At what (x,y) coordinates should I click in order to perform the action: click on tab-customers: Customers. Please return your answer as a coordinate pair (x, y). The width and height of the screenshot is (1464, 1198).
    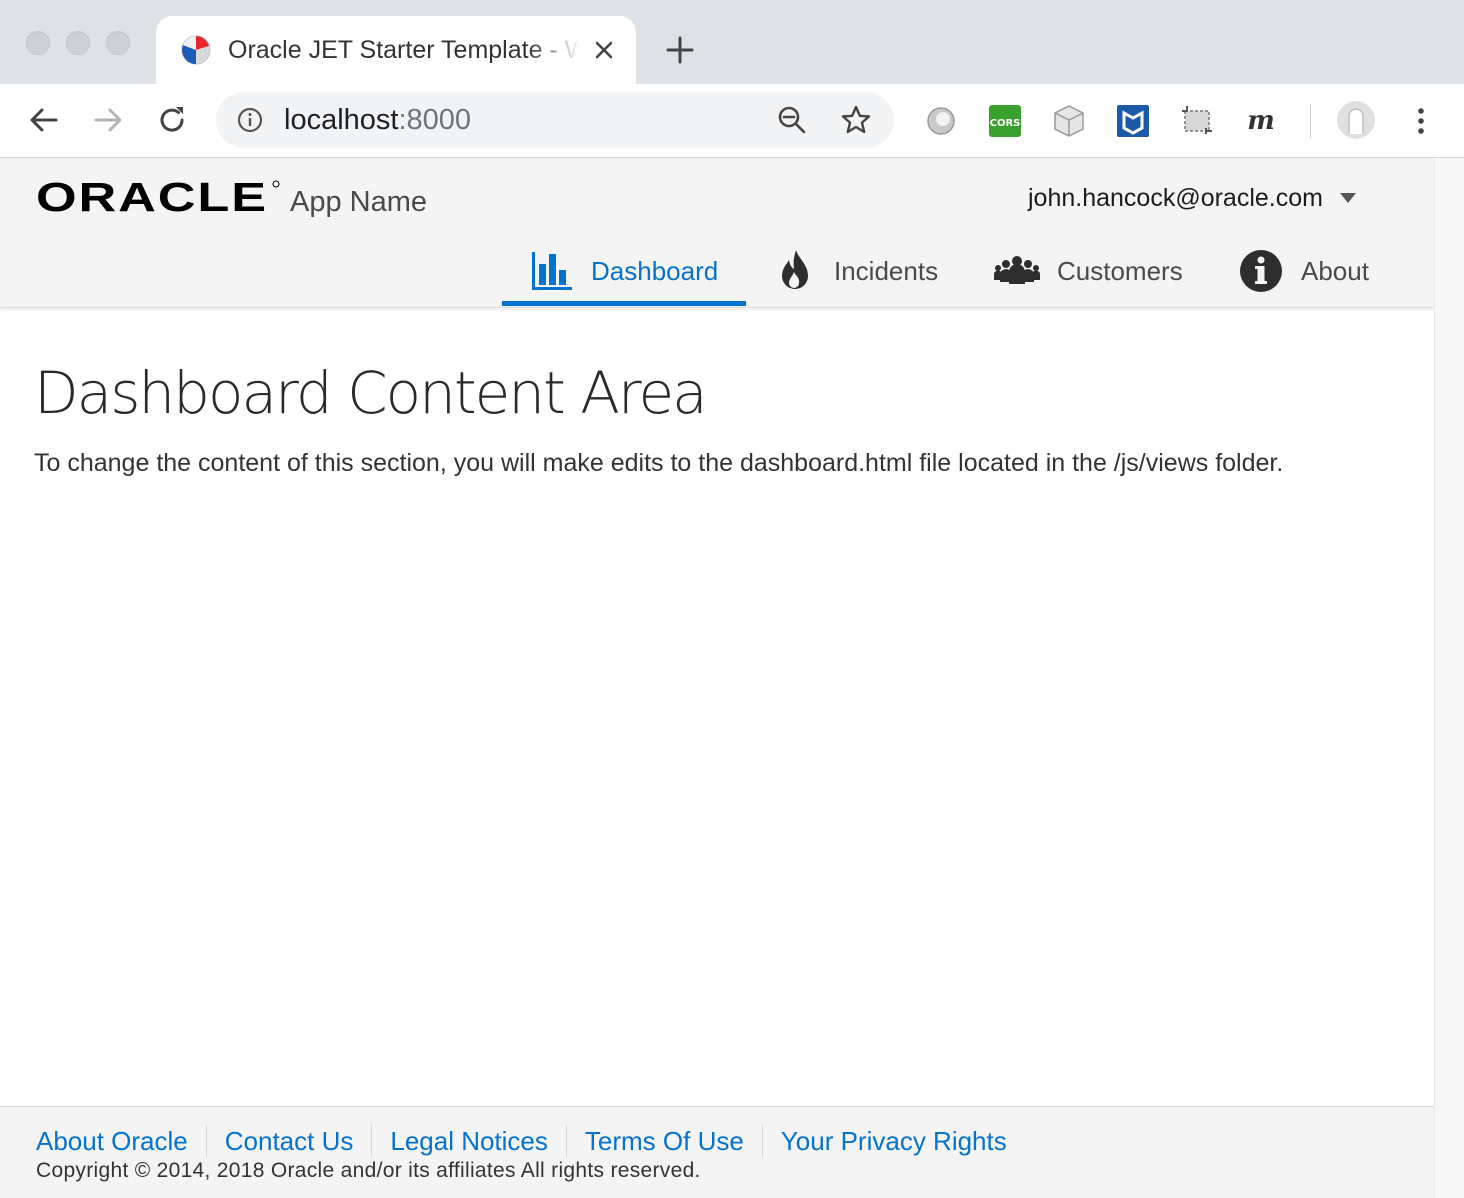
    Looking at the image, I should click on (1094, 275).